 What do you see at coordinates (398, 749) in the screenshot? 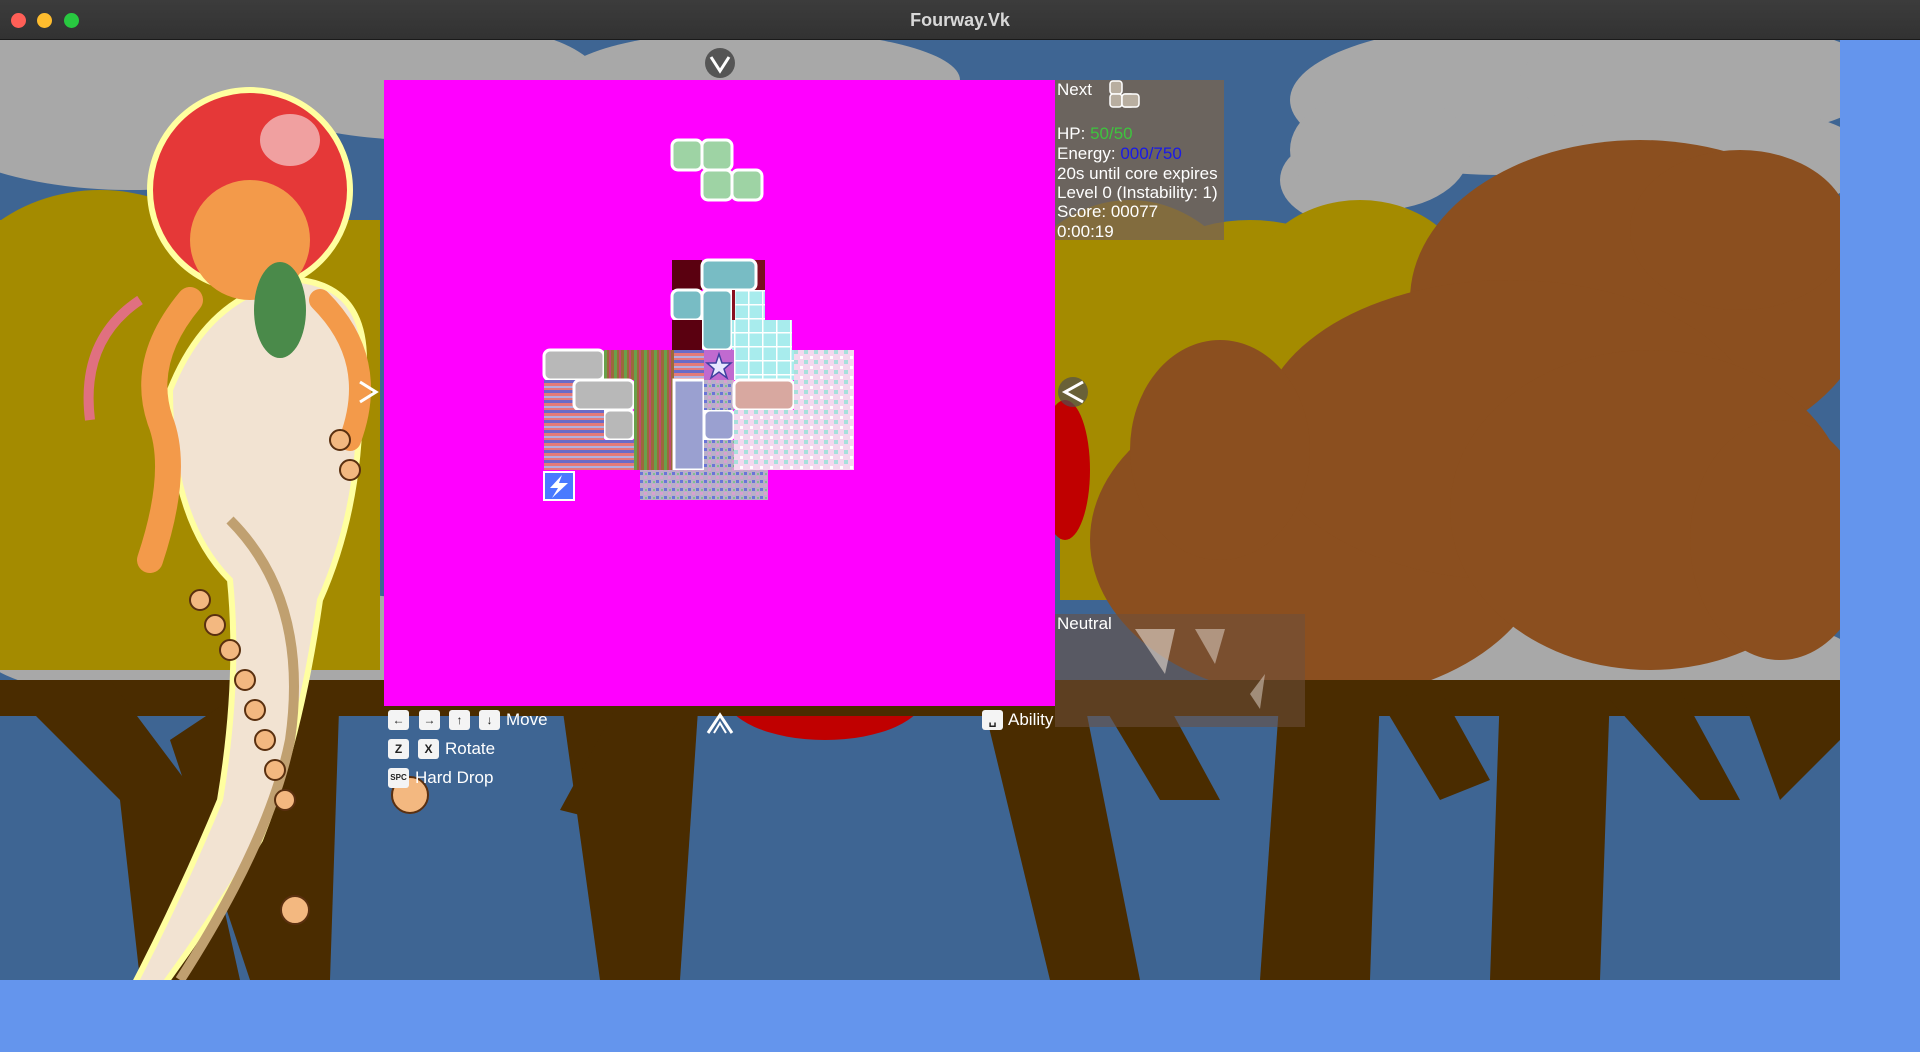
I see `z-key: Z` at bounding box center [398, 749].